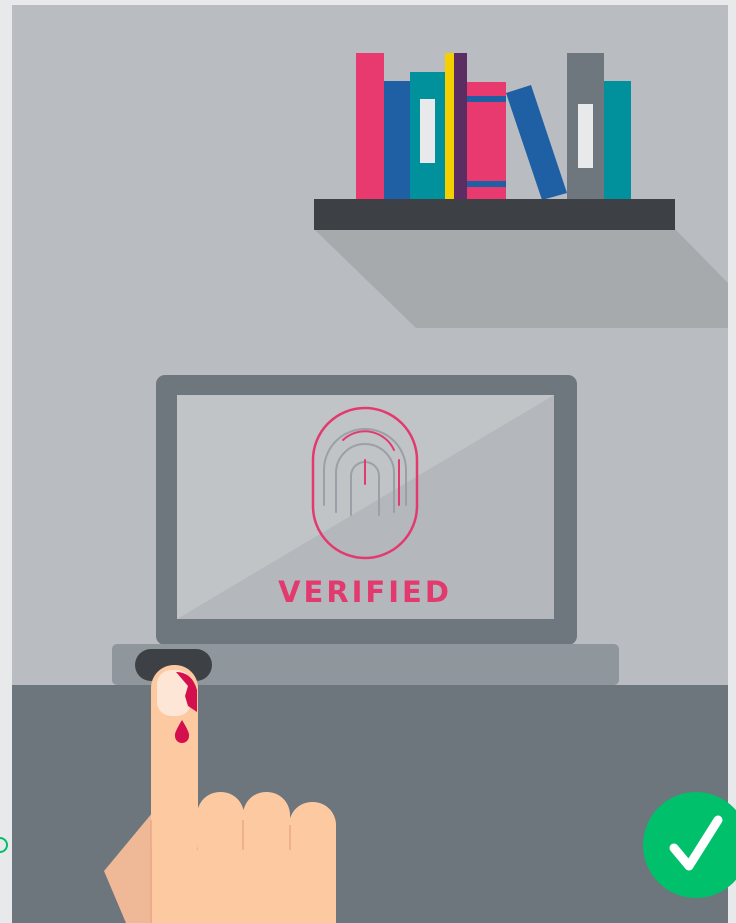 This screenshot has width=736, height=923. I want to click on book-pink-tall, so click(370, 126).